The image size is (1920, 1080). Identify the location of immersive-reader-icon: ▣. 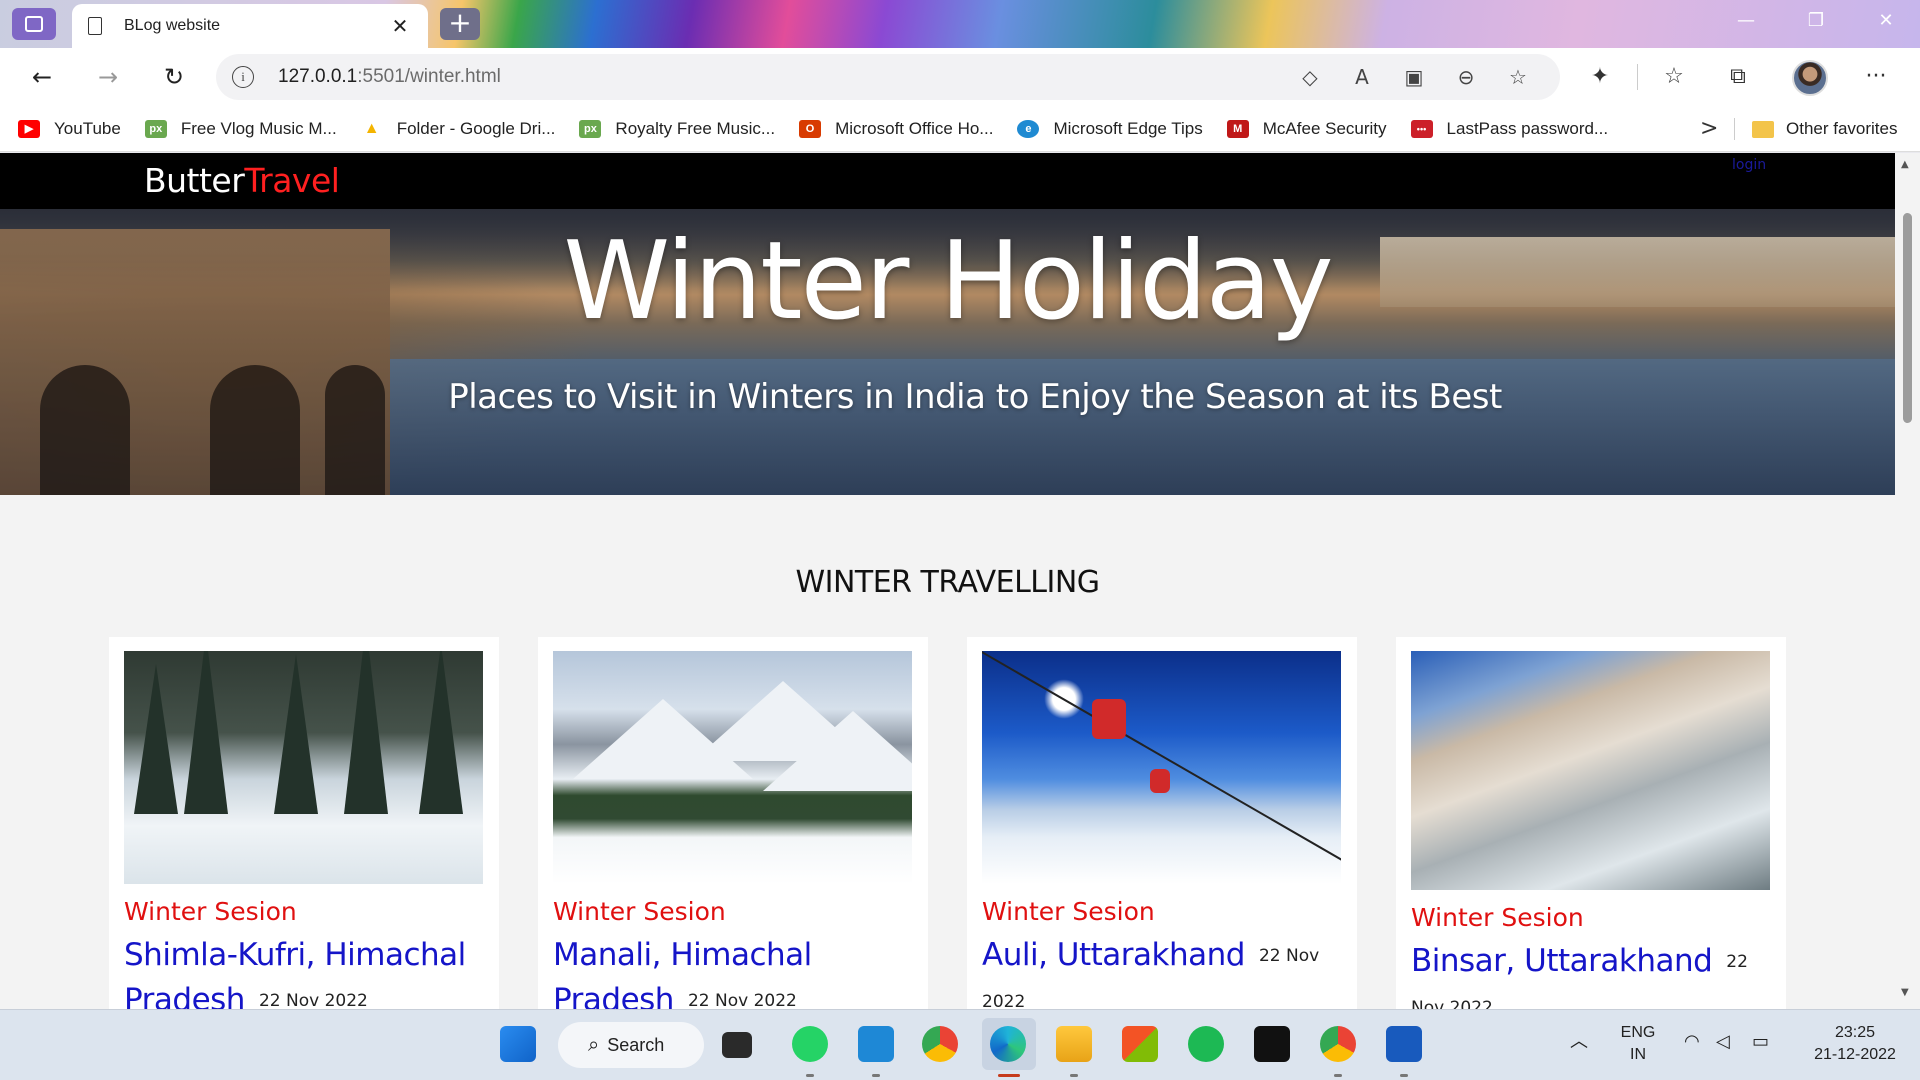
(1414, 77).